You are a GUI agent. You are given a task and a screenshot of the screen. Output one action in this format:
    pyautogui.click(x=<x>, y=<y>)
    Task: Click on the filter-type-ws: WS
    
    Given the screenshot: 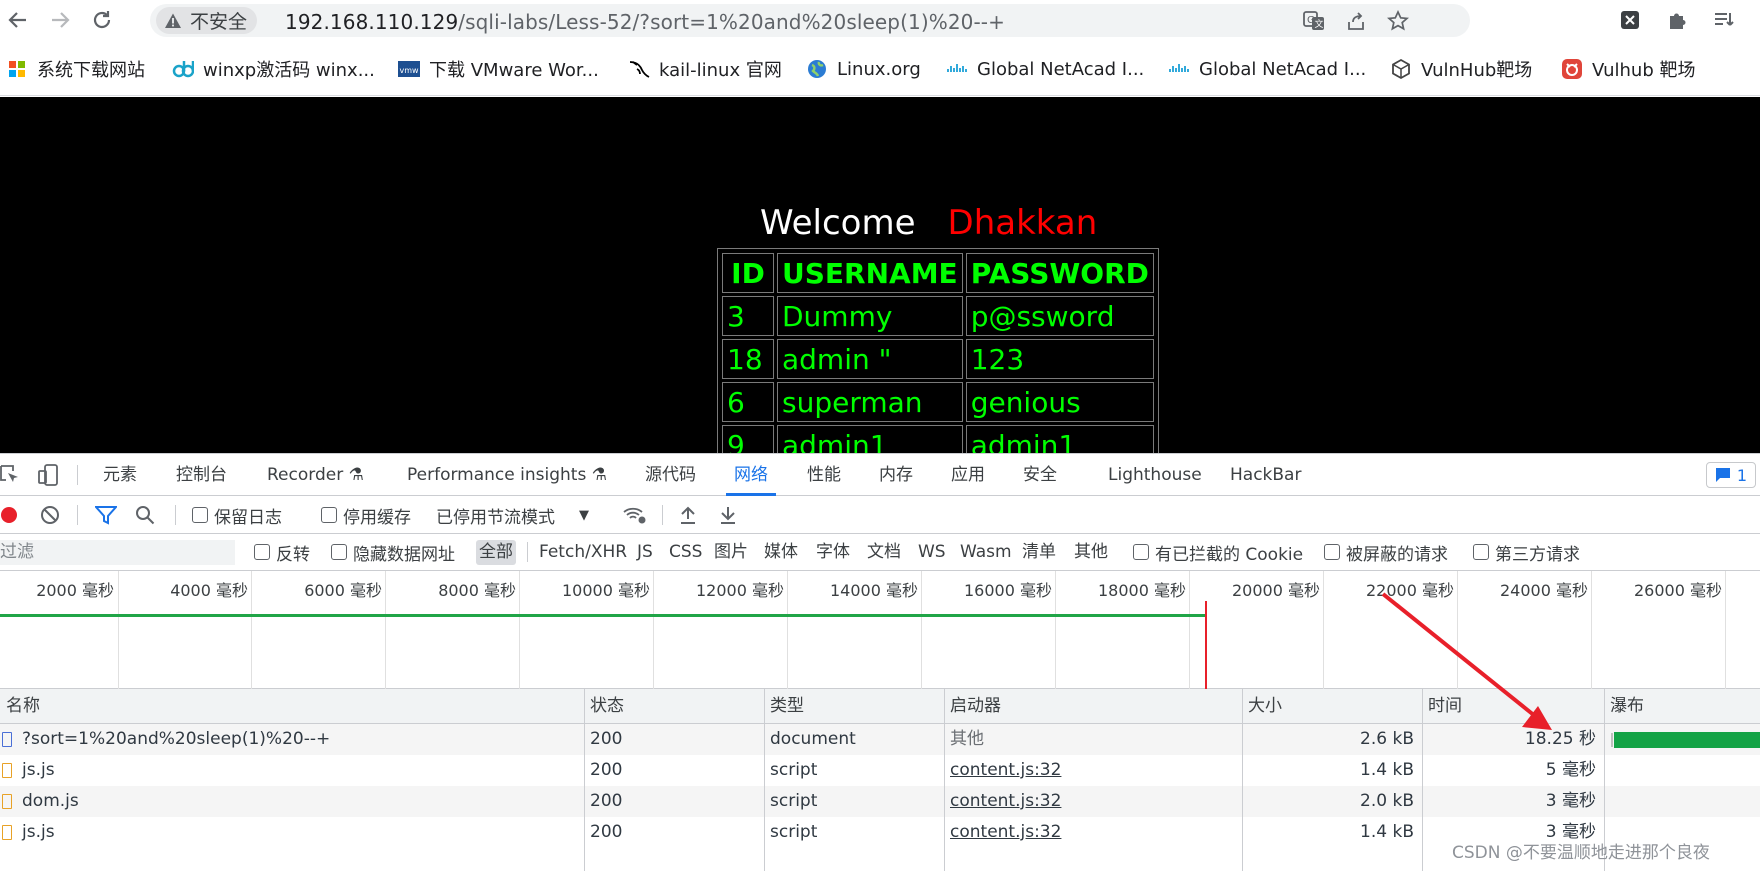 What is the action you would take?
    pyautogui.click(x=932, y=552)
    